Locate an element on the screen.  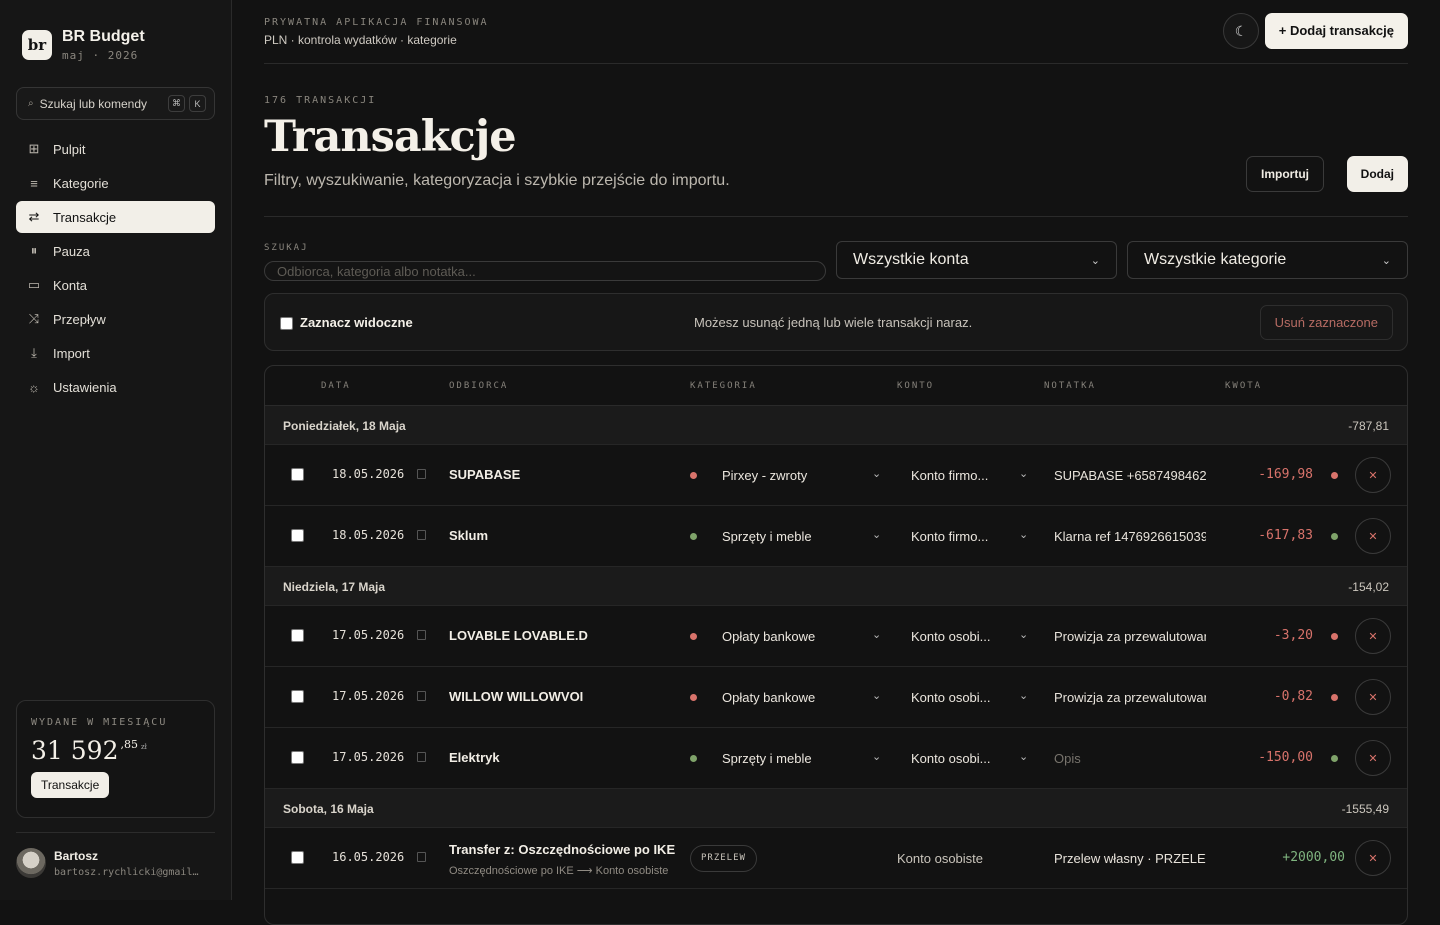
row-note-input: Przelew własny · PRZELEW is located at coordinates (1130, 858).